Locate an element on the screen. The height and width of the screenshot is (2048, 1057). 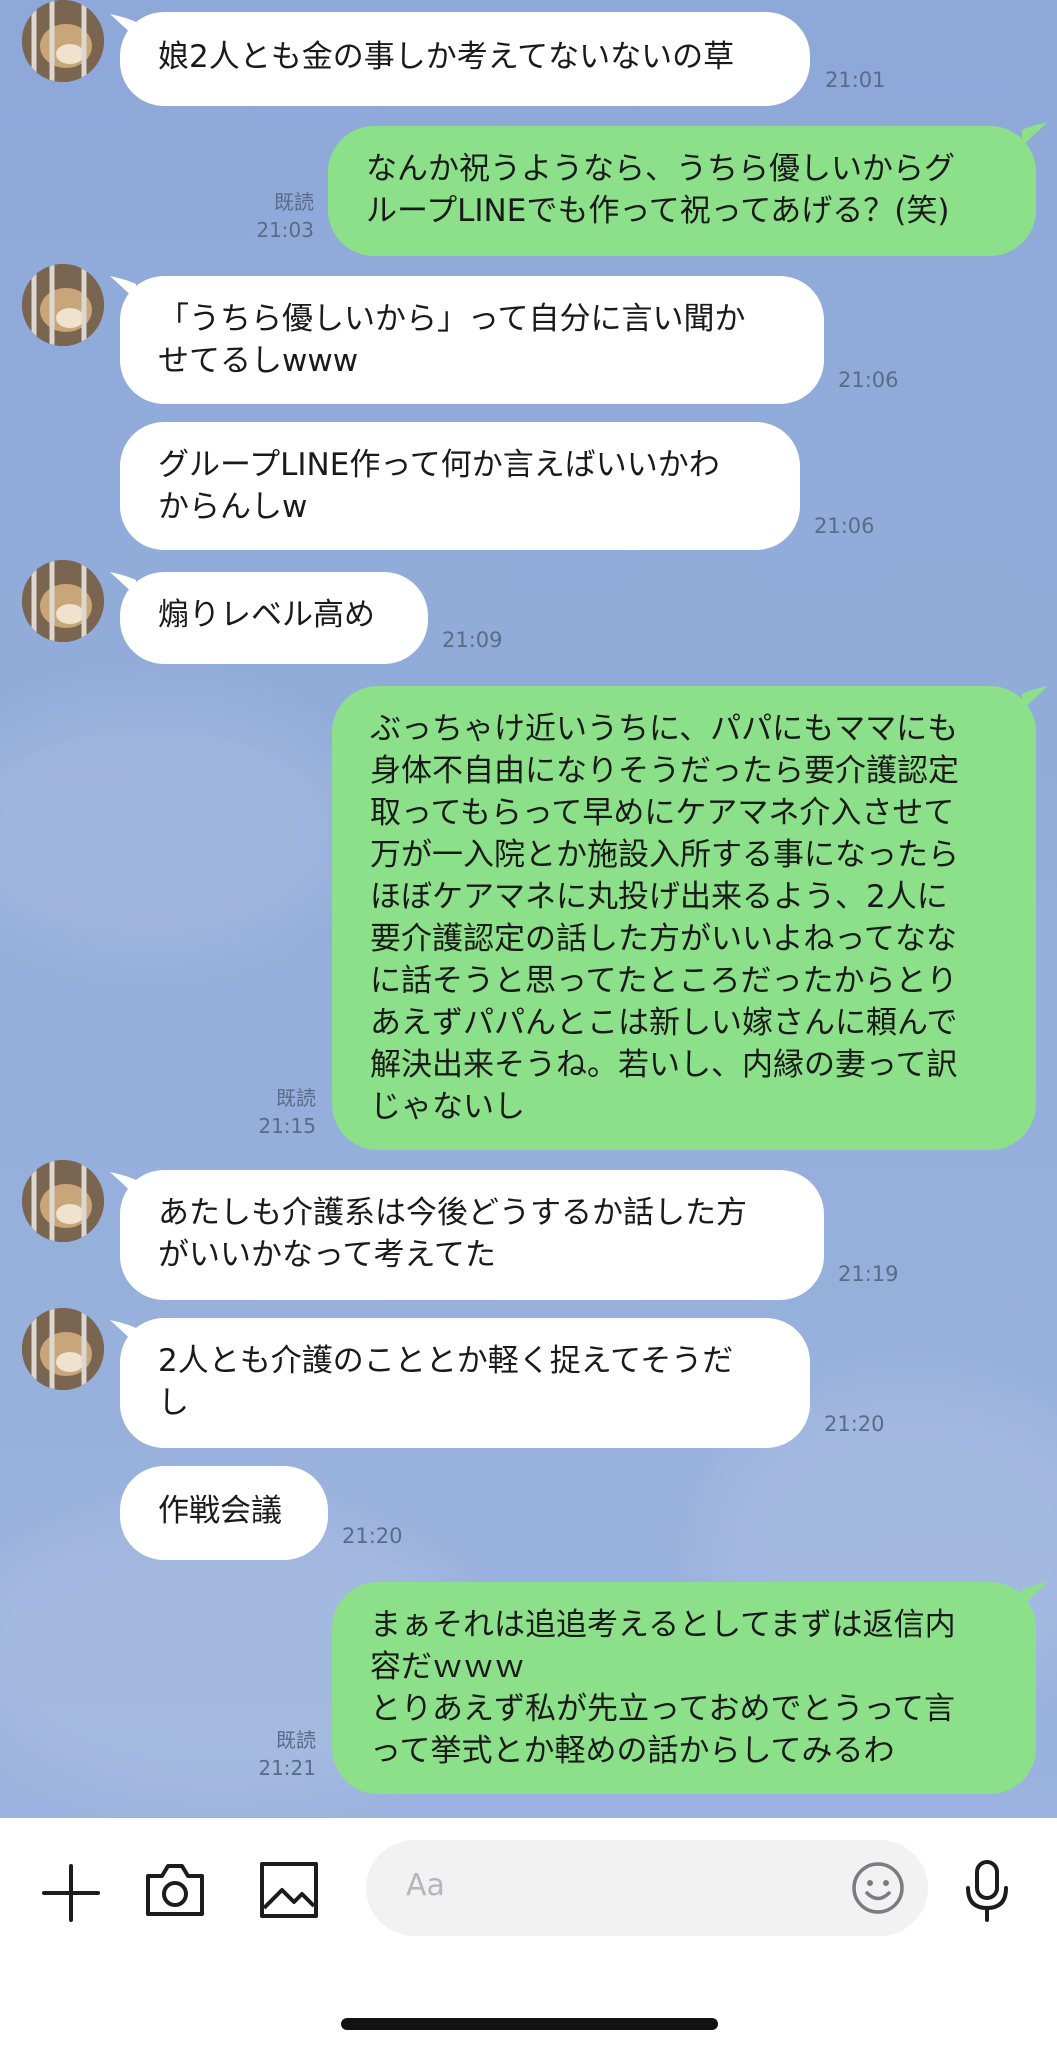
message-time: 21:03 is located at coordinates (285, 230).